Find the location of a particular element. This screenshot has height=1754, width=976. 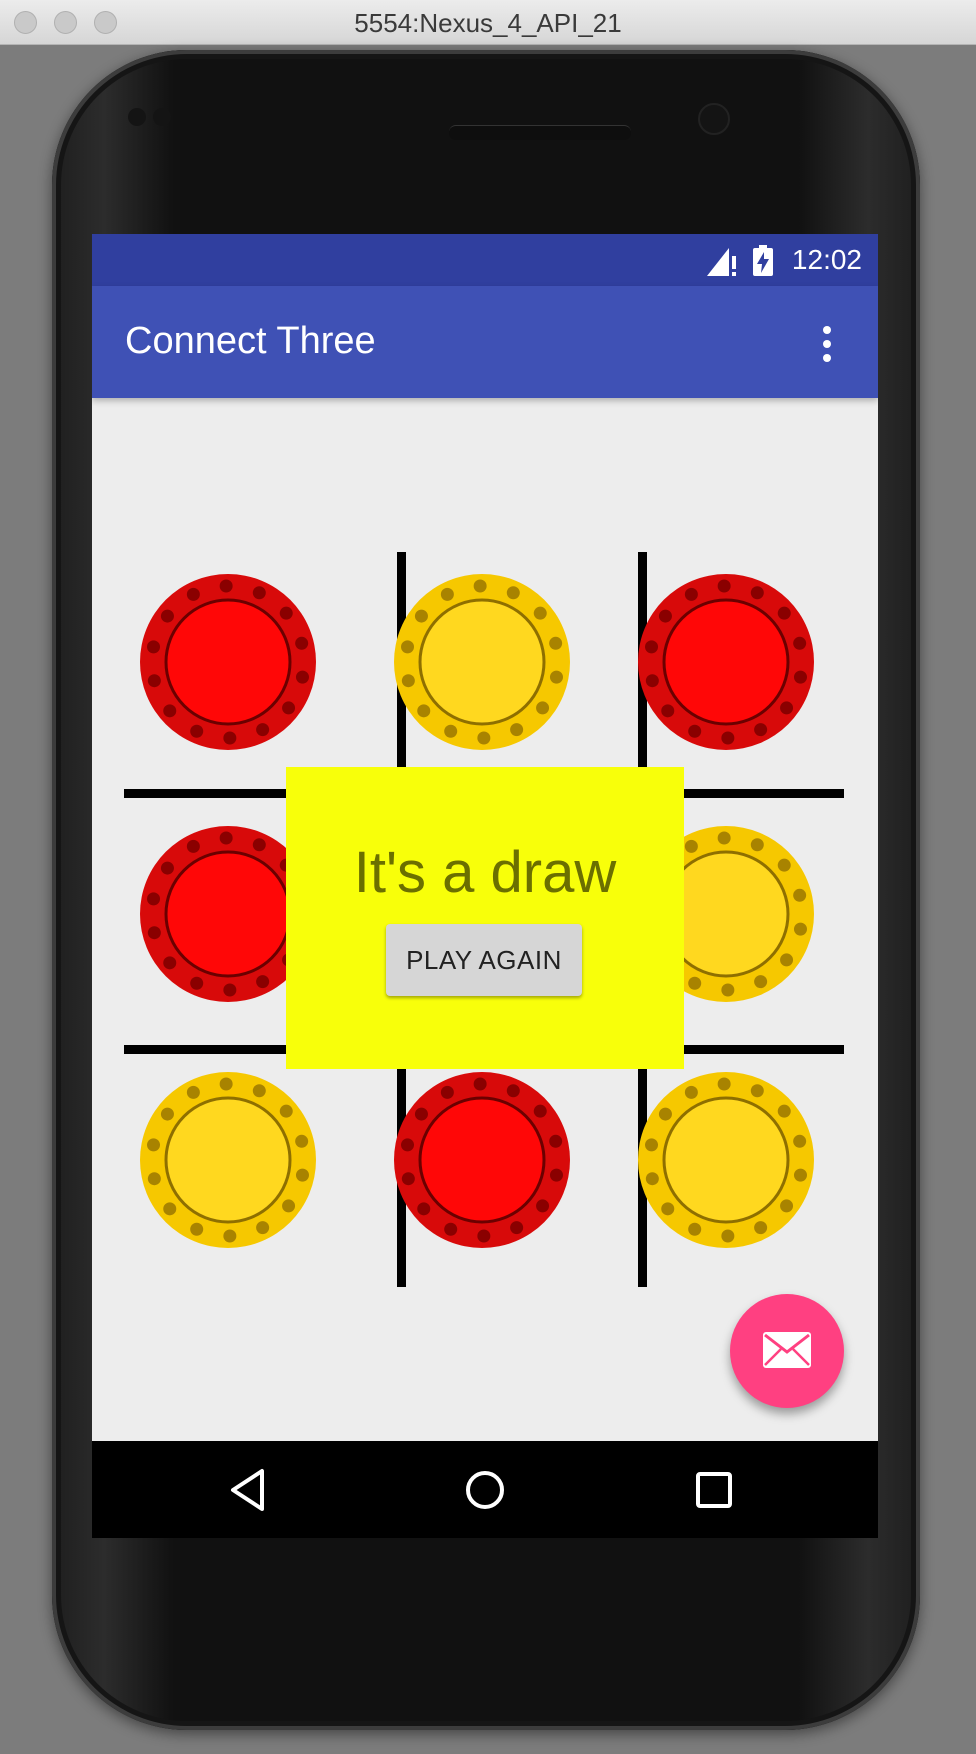

app-title: Connect Three is located at coordinates (250, 341).